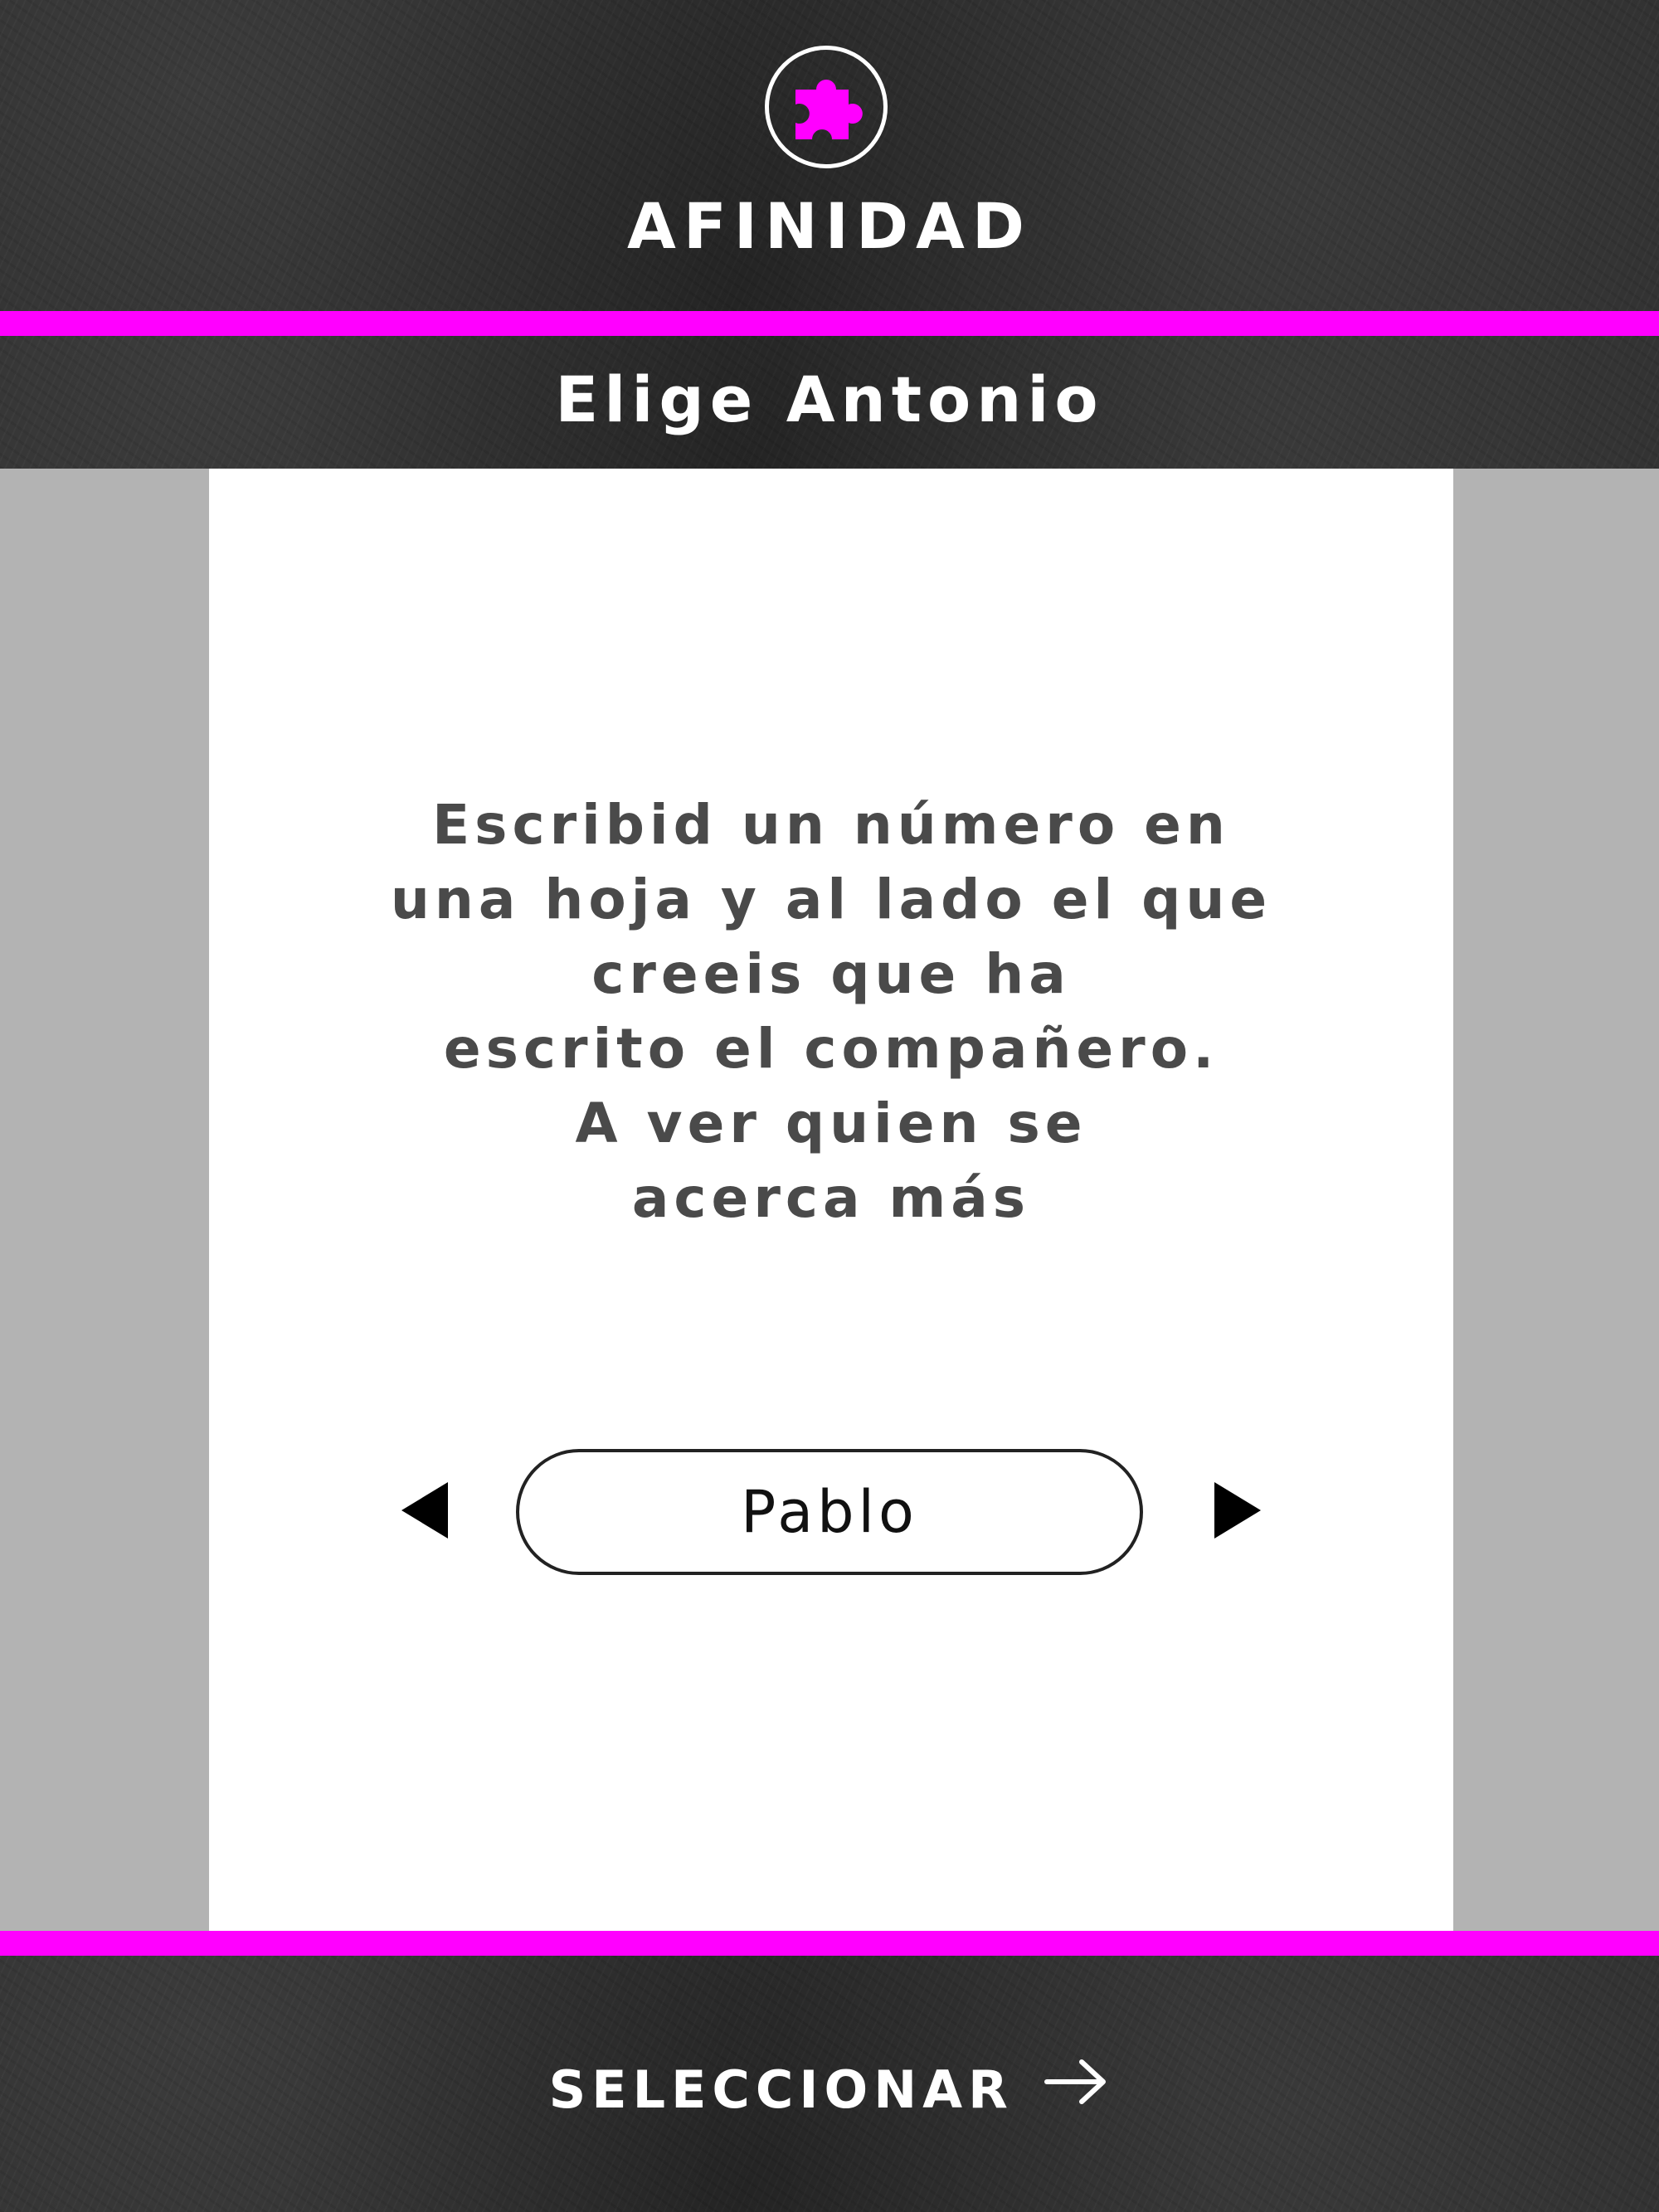 This screenshot has height=2212, width=1659. What do you see at coordinates (829, 399) in the screenshot?
I see `turn-subtitle: Elige Antonio` at bounding box center [829, 399].